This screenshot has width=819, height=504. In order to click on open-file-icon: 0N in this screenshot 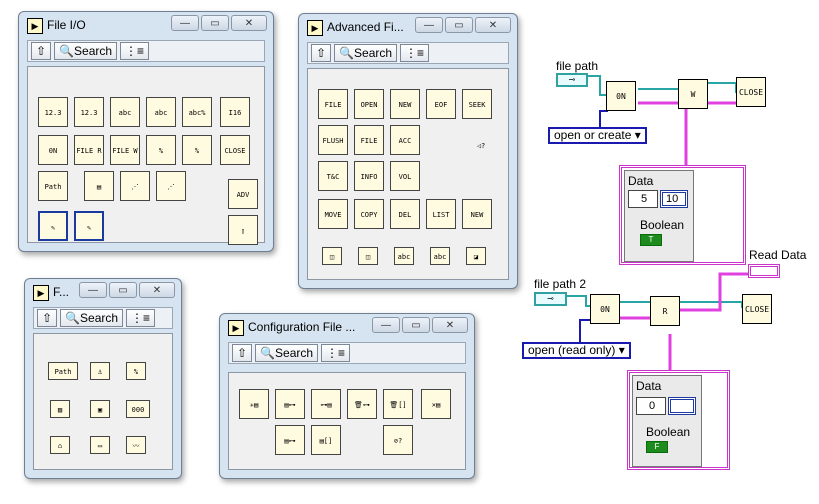, I will do `click(53, 150)`.